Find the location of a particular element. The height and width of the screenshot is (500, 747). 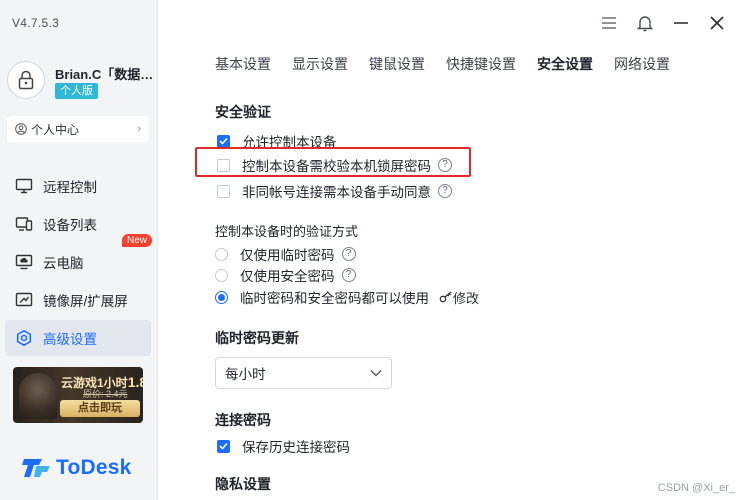

allow-control-checkbox is located at coordinates (223, 141).